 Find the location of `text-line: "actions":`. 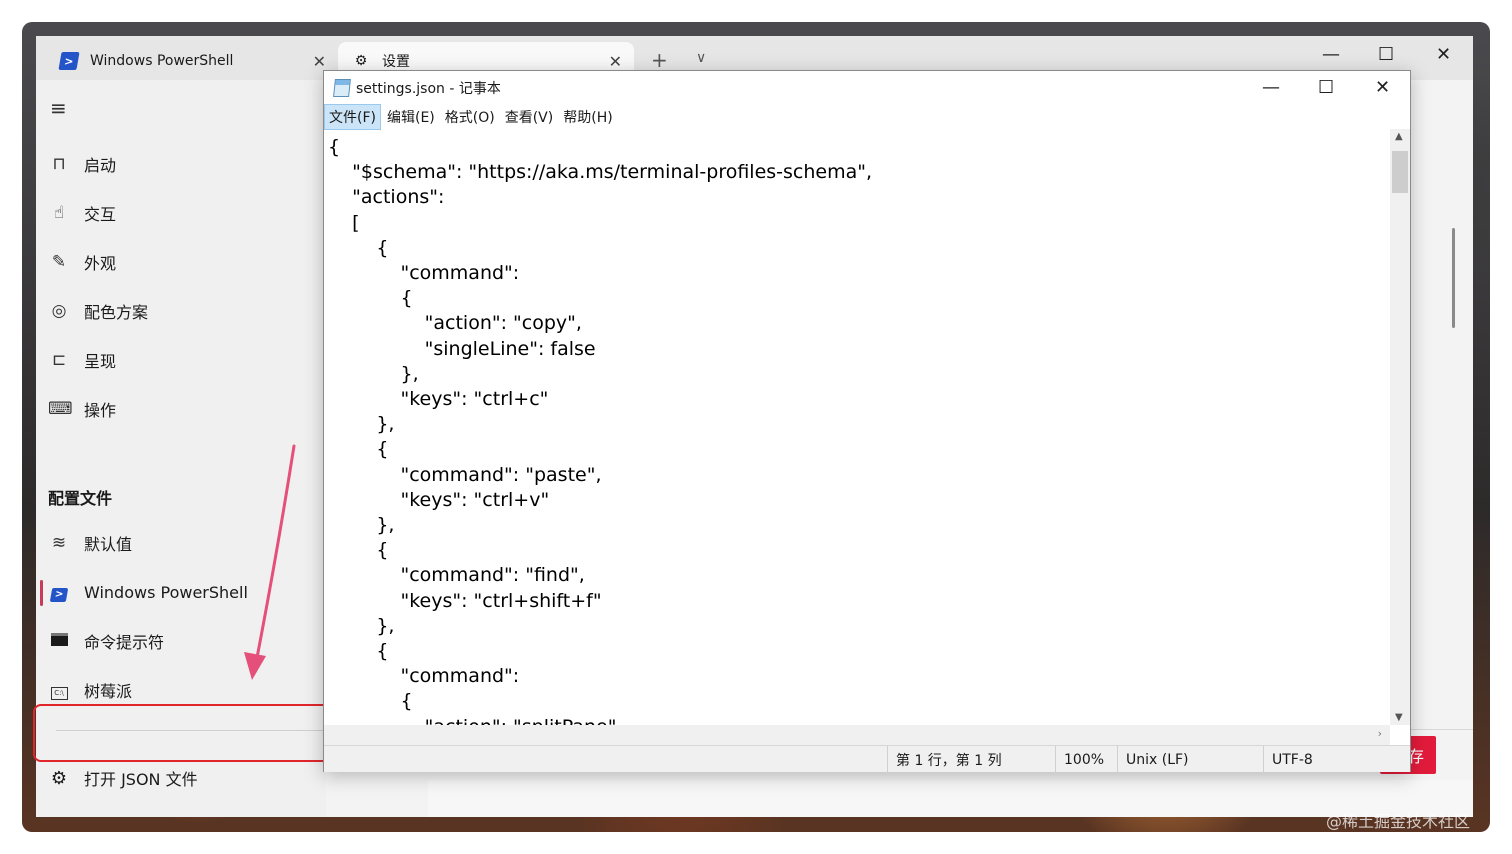

text-line: "actions": is located at coordinates (389, 197).